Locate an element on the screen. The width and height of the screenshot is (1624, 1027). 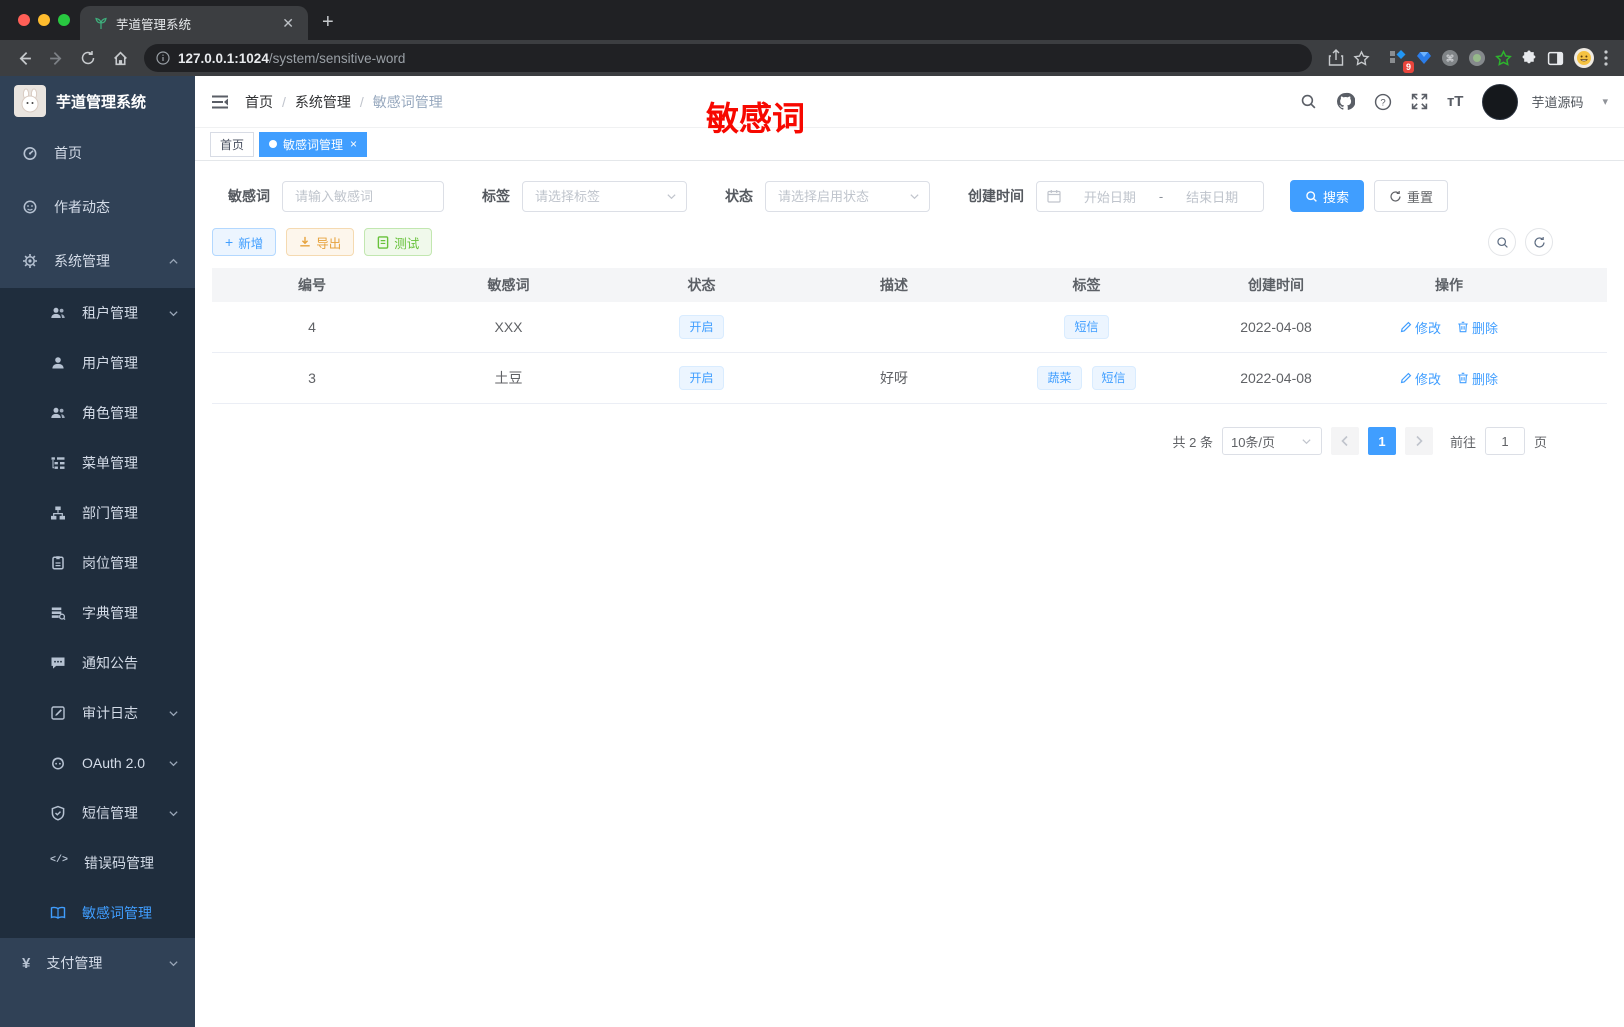
status-select is located at coordinates (847, 196).